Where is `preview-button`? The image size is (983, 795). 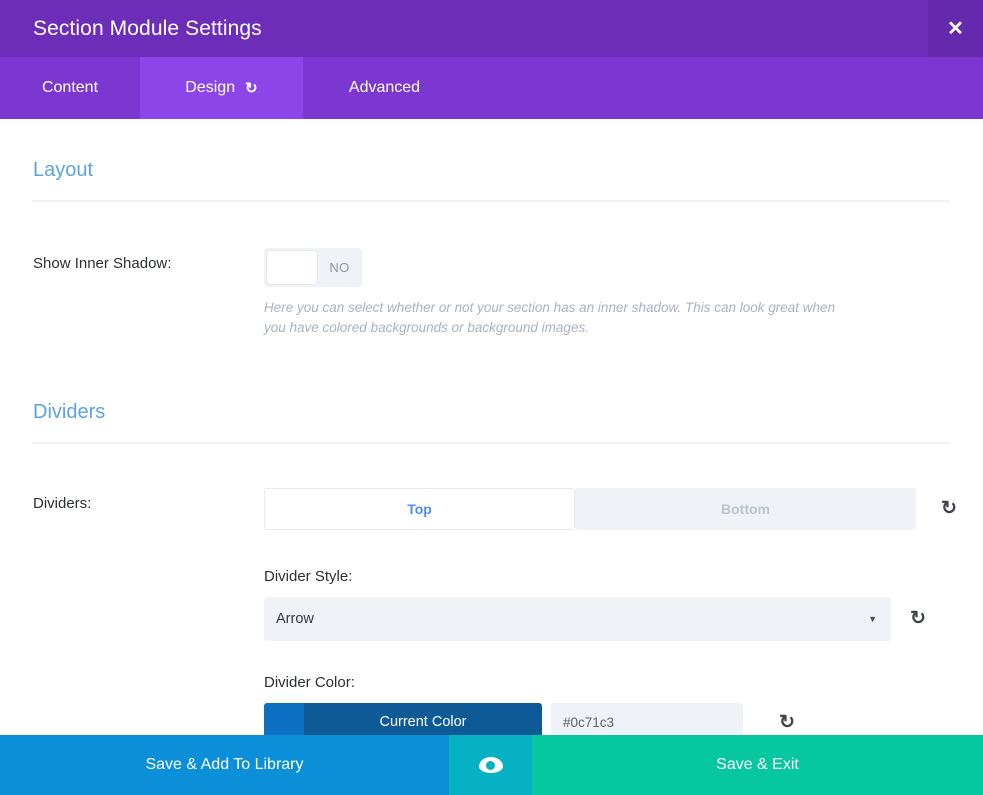 preview-button is located at coordinates (490, 765).